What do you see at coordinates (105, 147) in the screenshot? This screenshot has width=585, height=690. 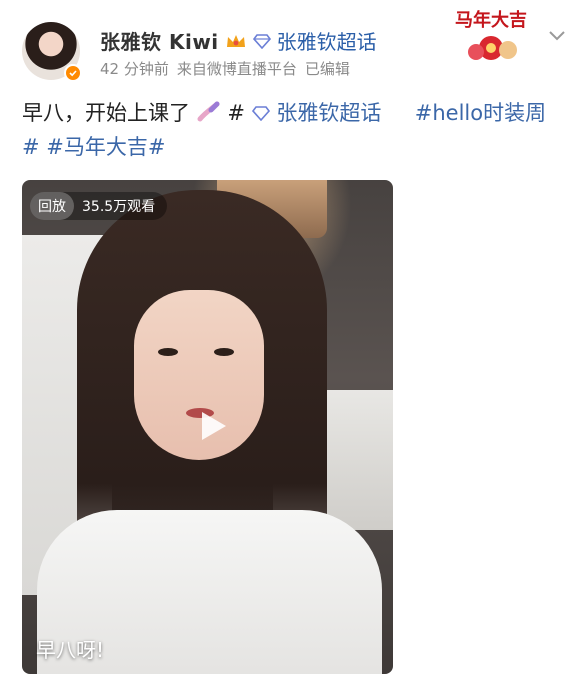 I see `hashtag-horse: #马年大吉#` at bounding box center [105, 147].